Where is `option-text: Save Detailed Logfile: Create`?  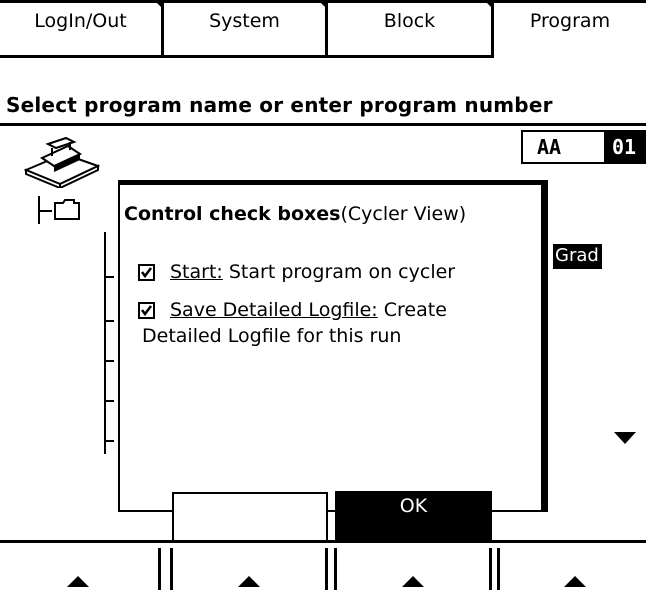
option-text: Save Detailed Logfile: Create is located at coordinates (308, 310).